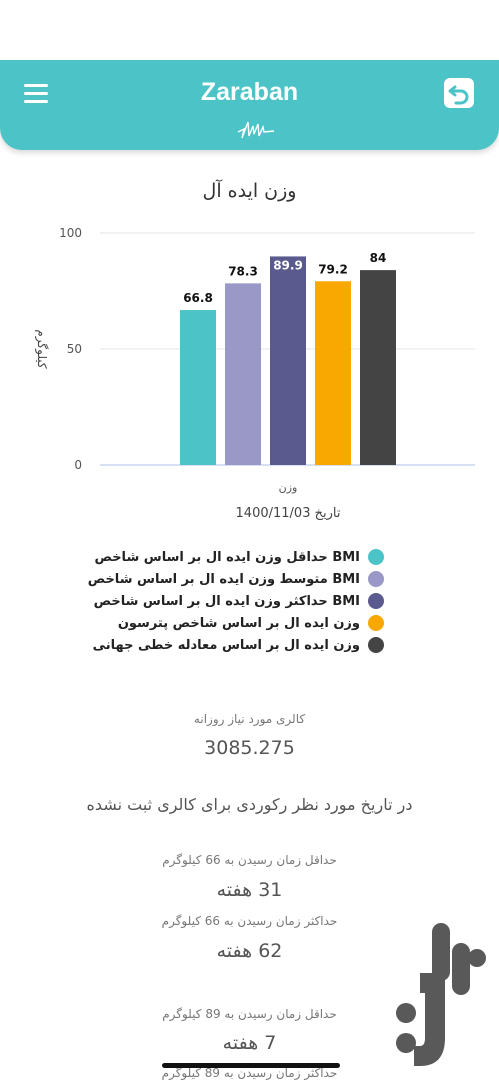 This screenshot has width=499, height=1080. What do you see at coordinates (249, 719) in the screenshot?
I see `daily-calorie-label: کالری مورد نیاز روزانه` at bounding box center [249, 719].